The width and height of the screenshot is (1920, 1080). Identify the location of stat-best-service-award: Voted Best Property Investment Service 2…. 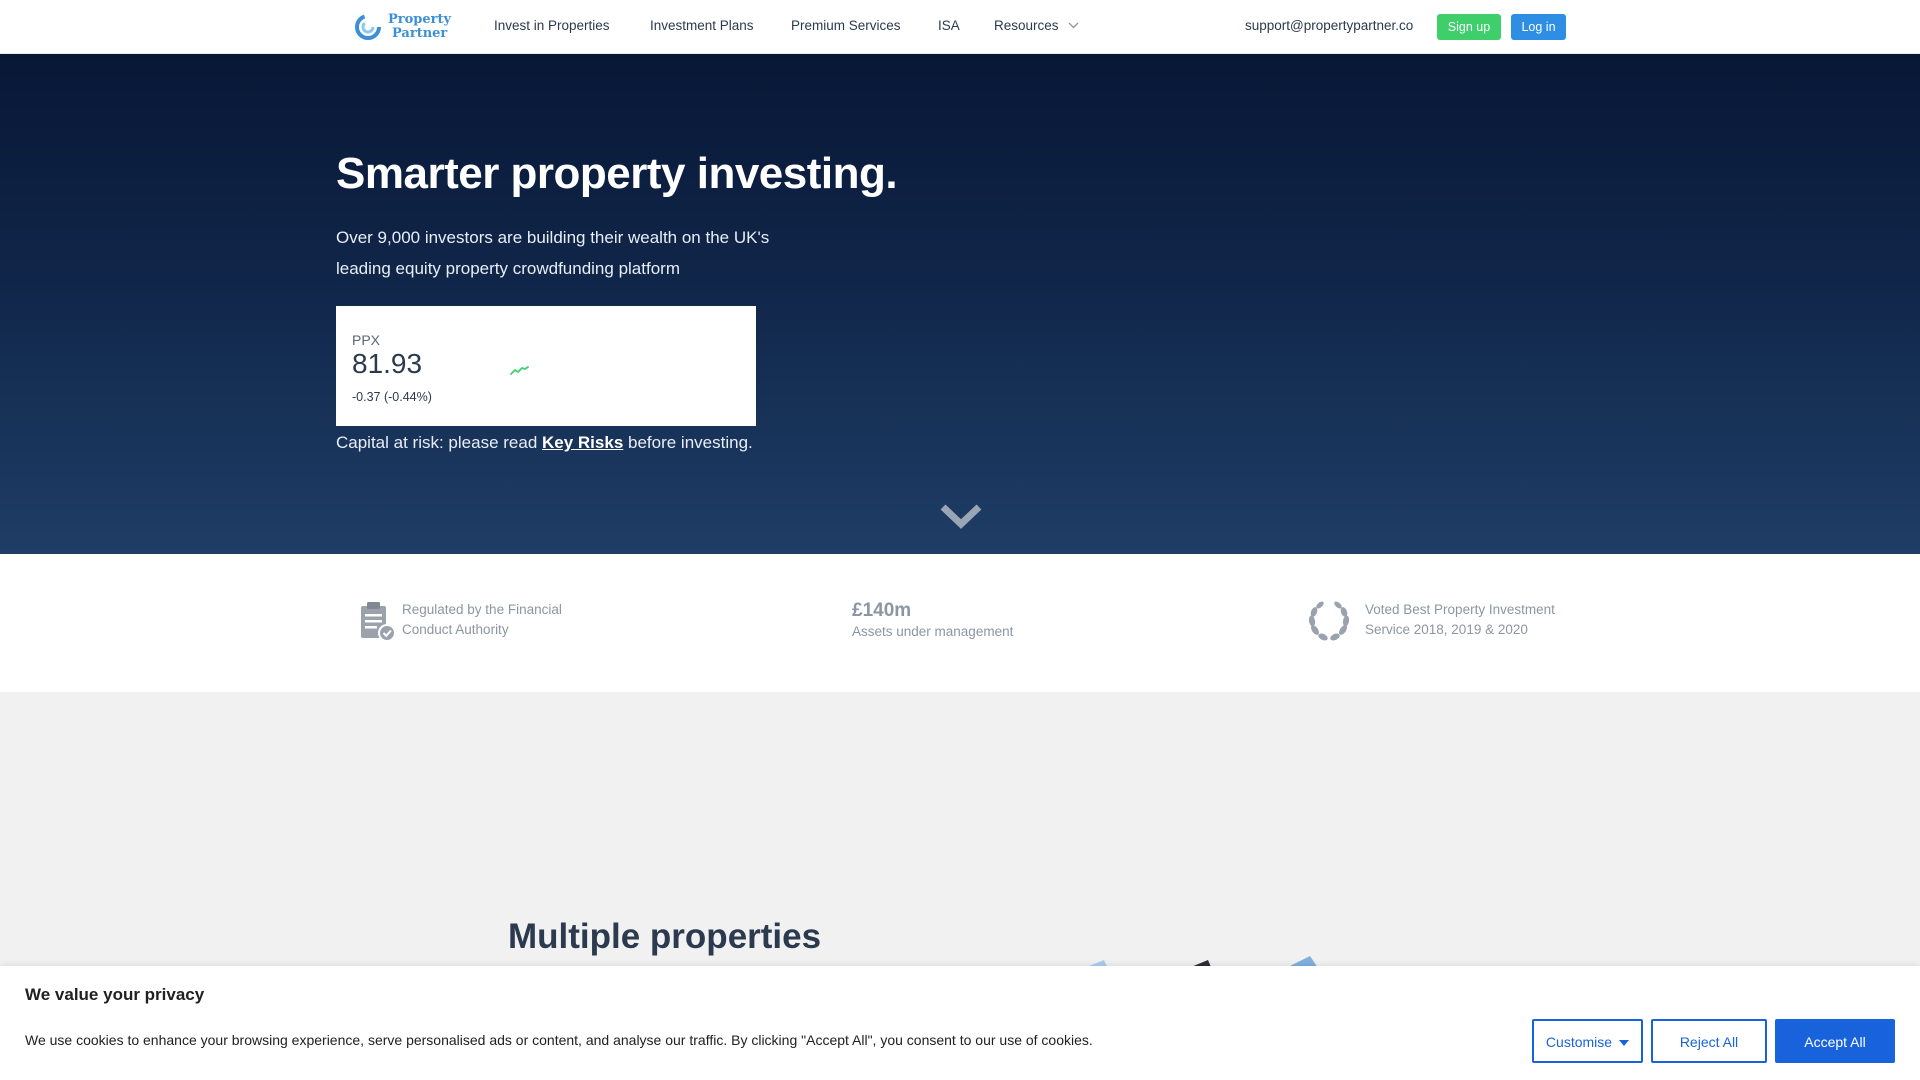
(1430, 622).